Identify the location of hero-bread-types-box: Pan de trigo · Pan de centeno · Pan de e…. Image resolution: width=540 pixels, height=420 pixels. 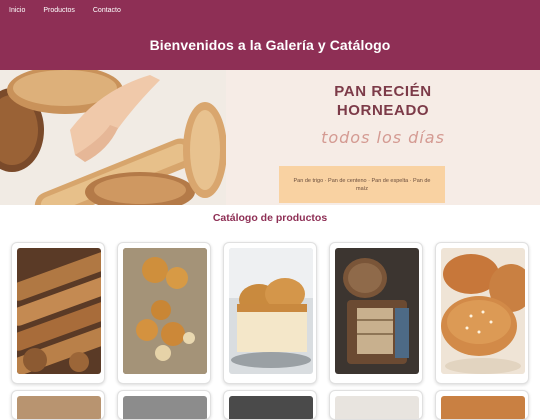
(362, 184).